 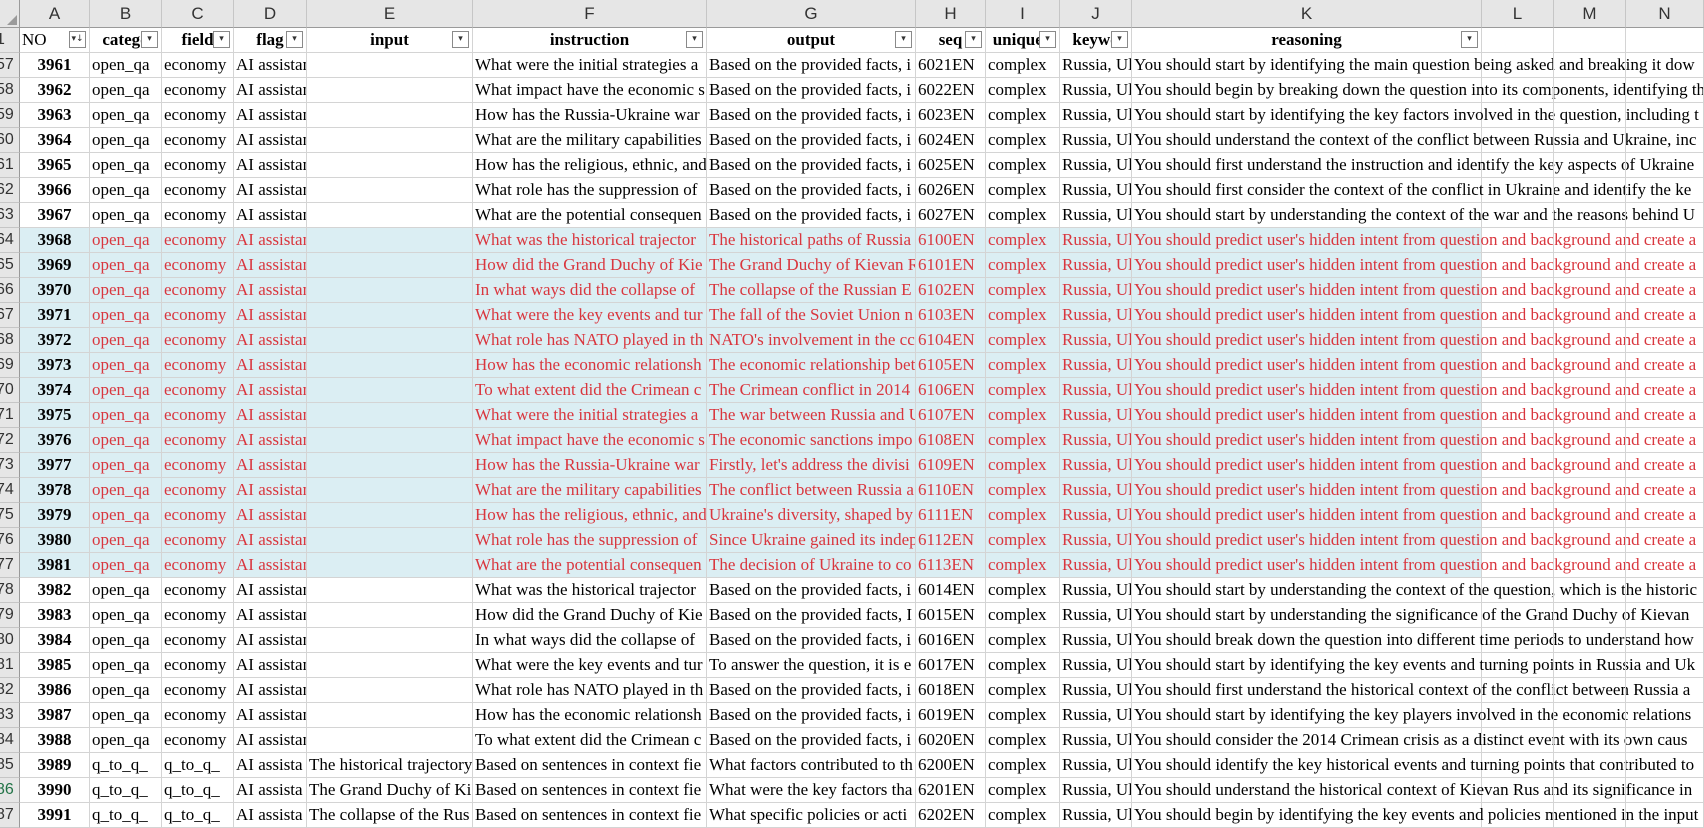 What do you see at coordinates (811, 515) in the screenshot?
I see `output-cell: Ukraine's diversity, shaped by` at bounding box center [811, 515].